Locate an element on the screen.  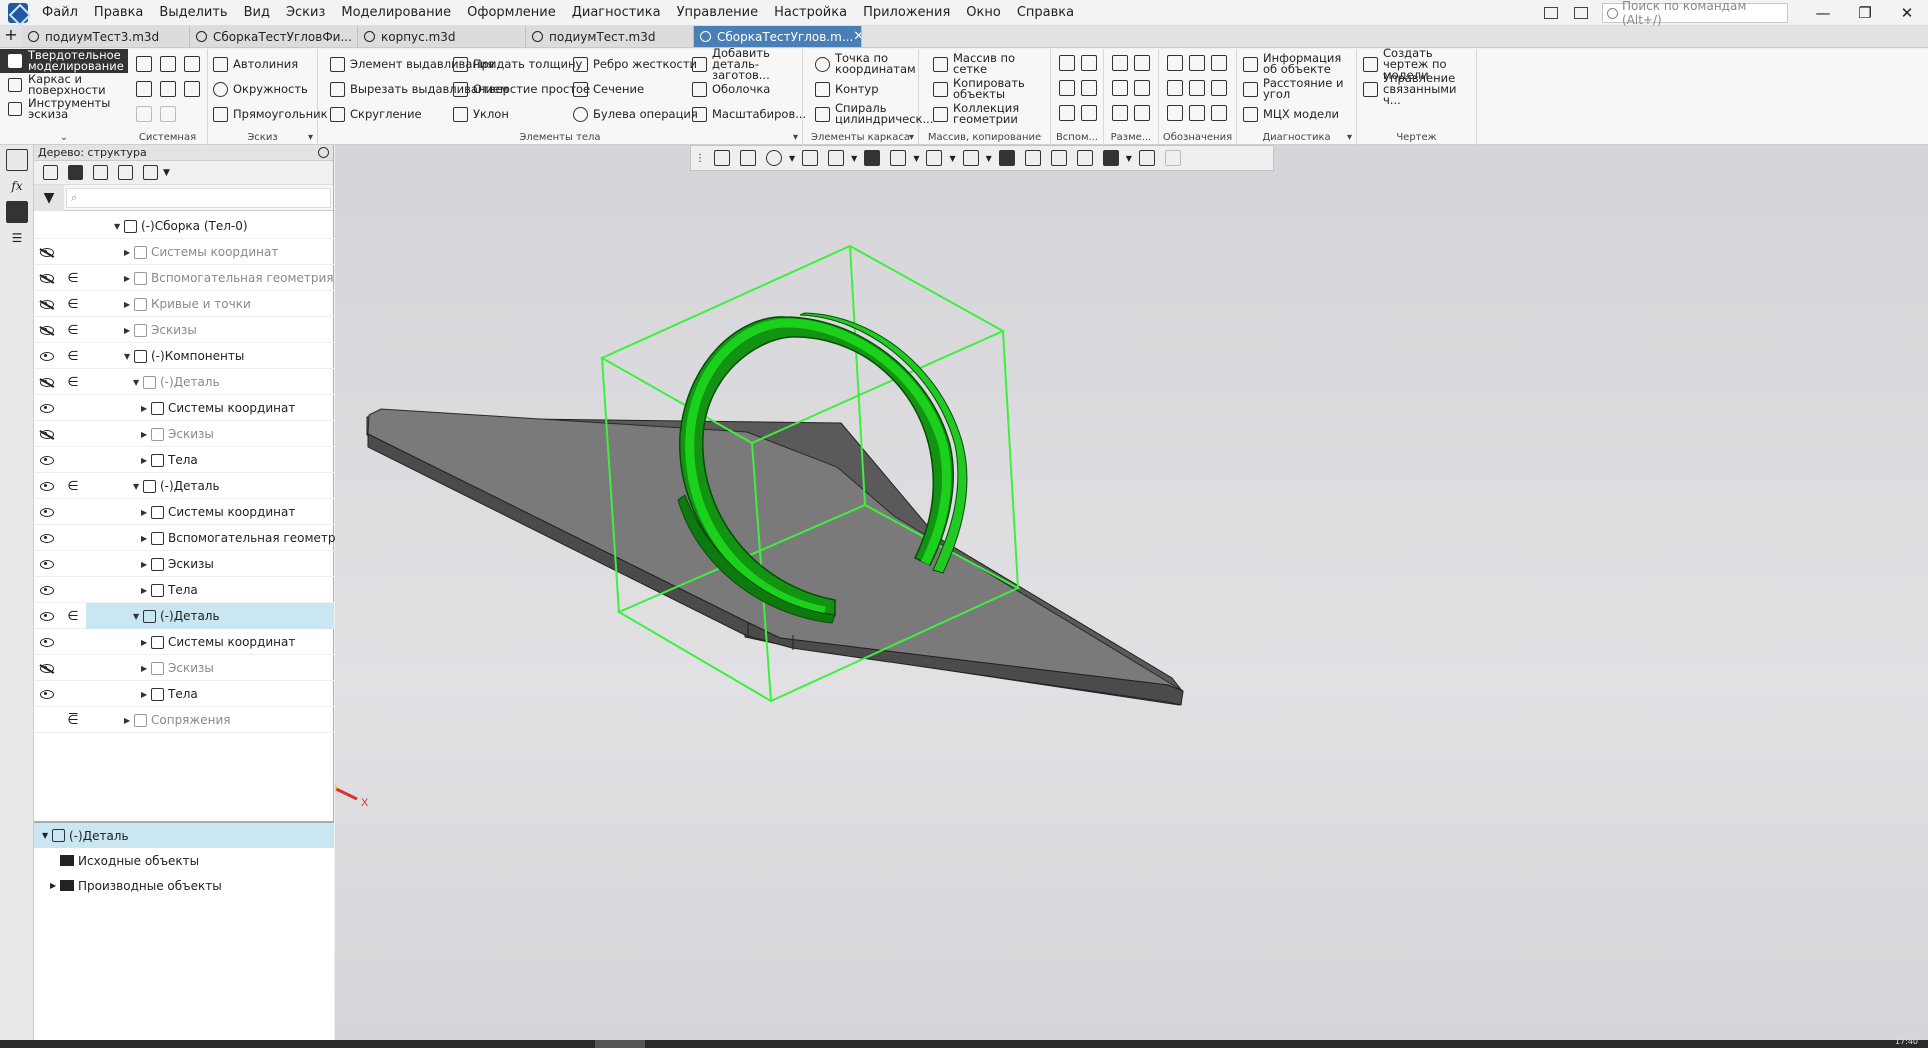
roughness-icon is located at coordinates (1175, 88).